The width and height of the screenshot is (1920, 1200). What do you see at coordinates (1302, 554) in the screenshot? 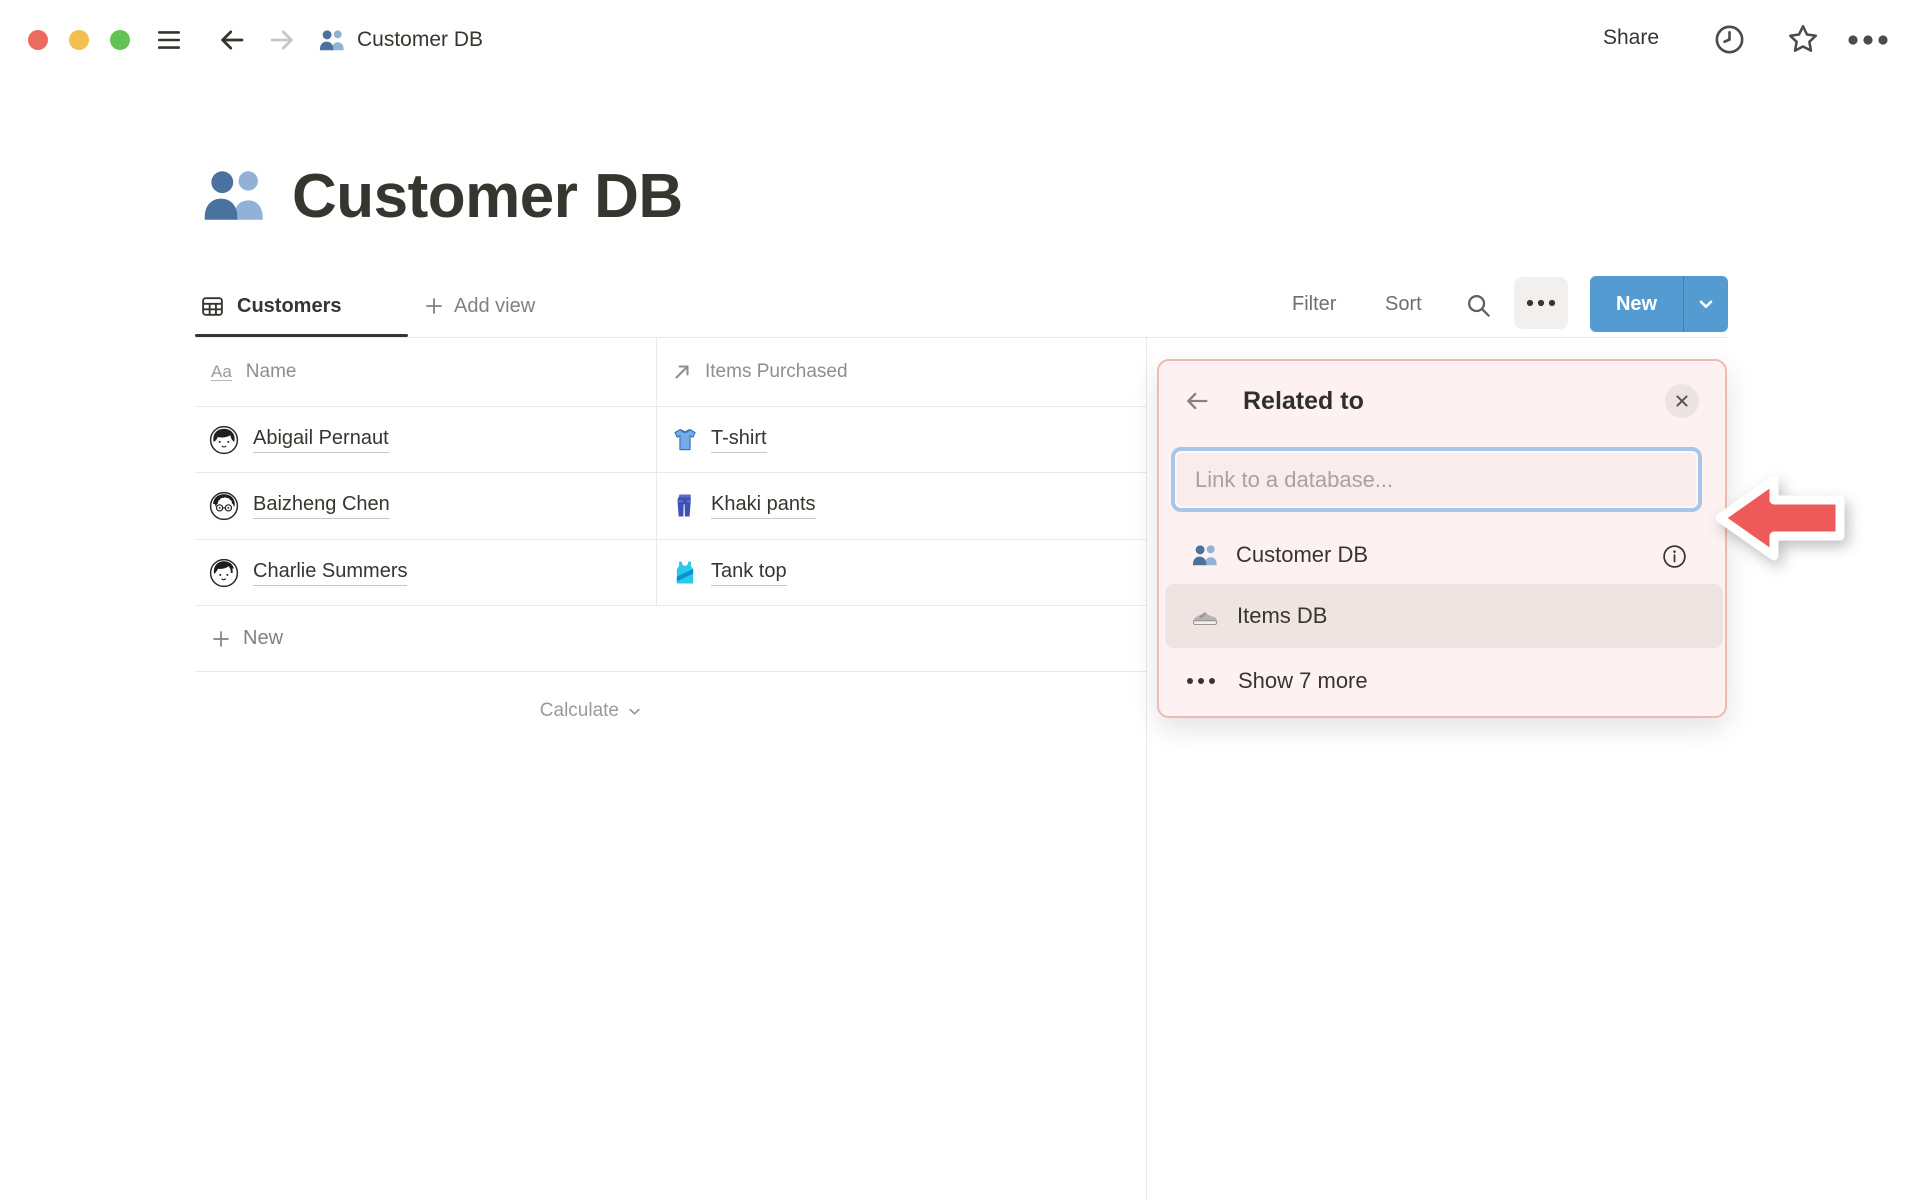
I see `database-option-label: Customer DB` at bounding box center [1302, 554].